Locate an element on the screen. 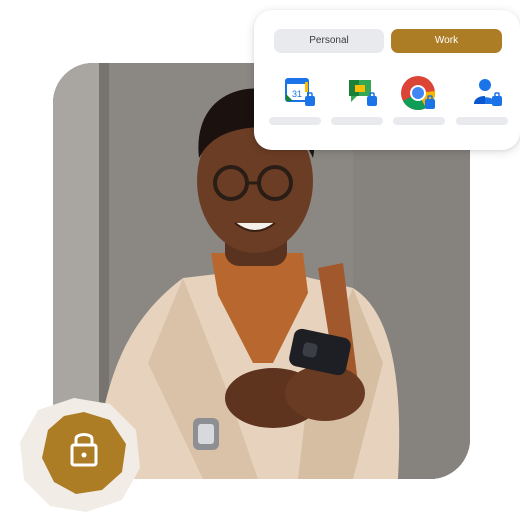  profile-tabs: Personal Work is located at coordinates (388, 41).